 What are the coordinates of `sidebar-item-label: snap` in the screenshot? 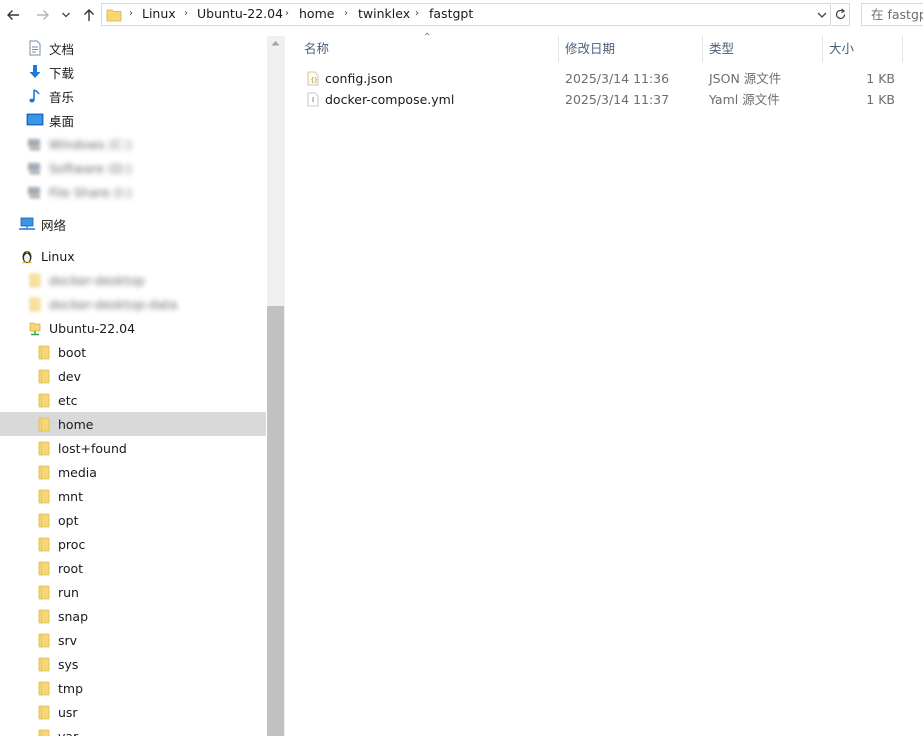 It's located at (73, 616).